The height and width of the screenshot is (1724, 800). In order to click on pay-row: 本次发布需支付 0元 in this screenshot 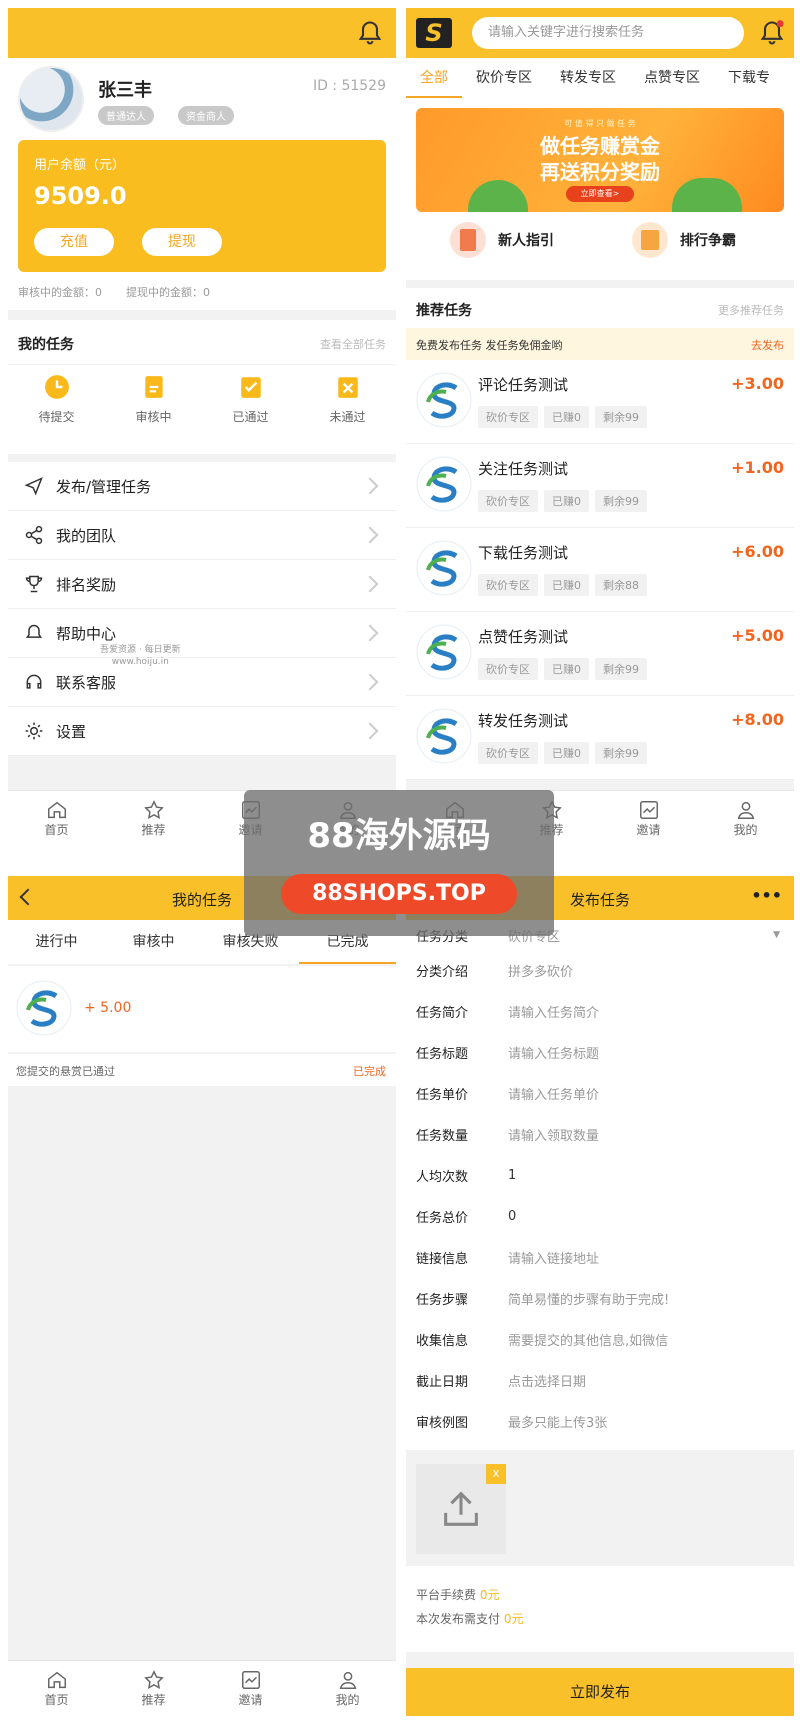, I will do `click(469, 1618)`.